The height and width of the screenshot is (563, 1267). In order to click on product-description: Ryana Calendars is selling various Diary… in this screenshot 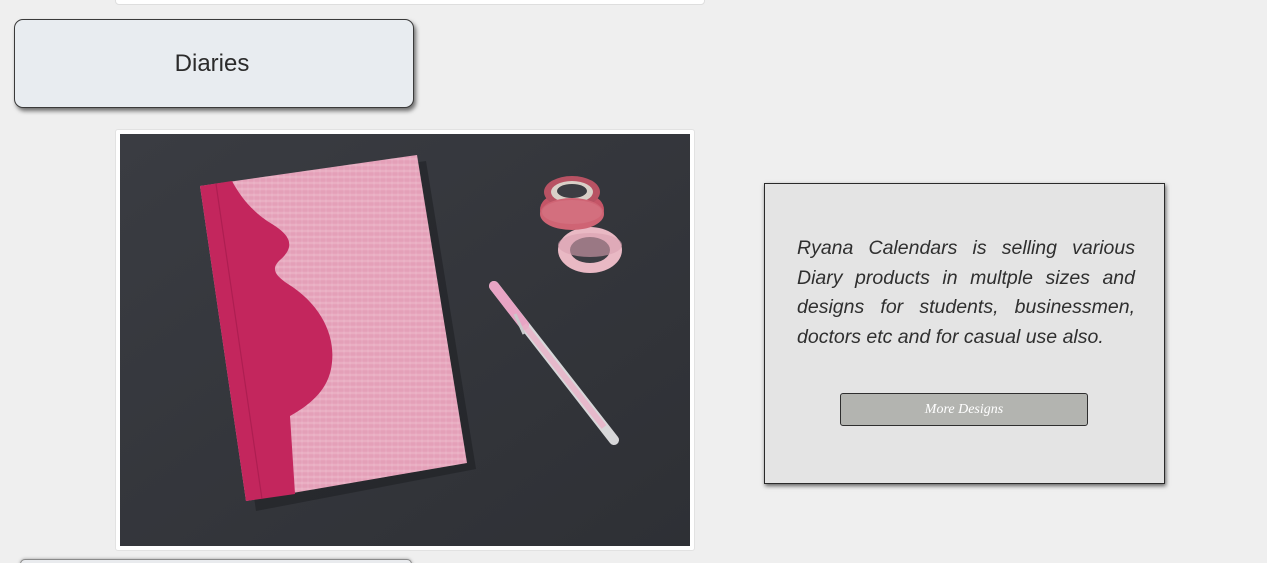, I will do `click(966, 292)`.